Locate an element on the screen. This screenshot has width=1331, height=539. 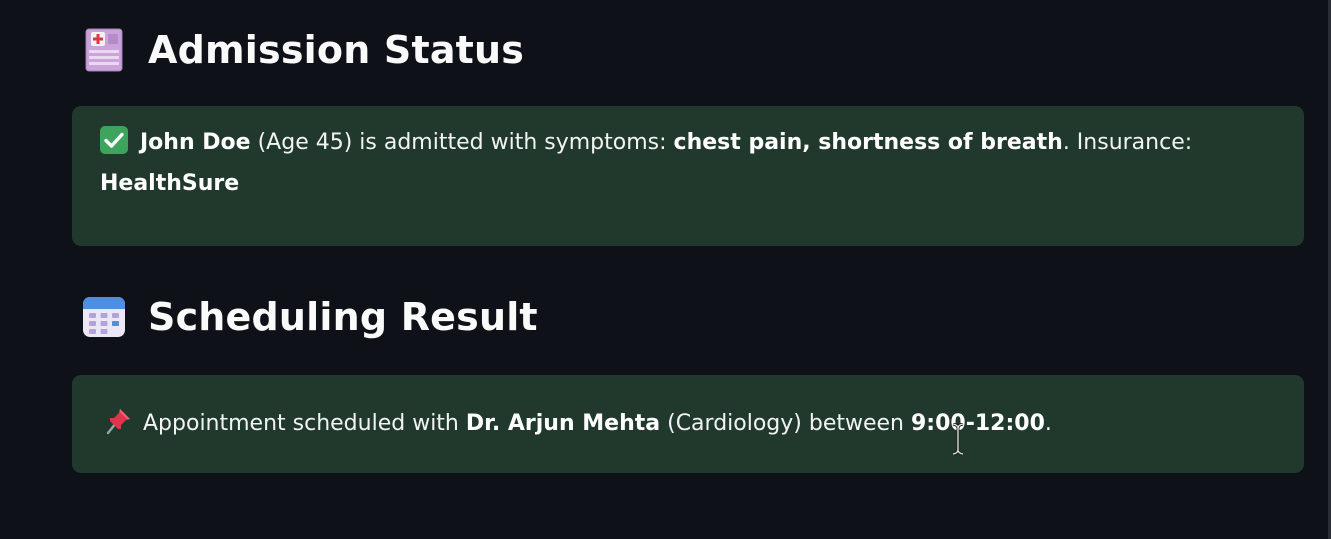
patient-name: John Doe is located at coordinates (195, 142).